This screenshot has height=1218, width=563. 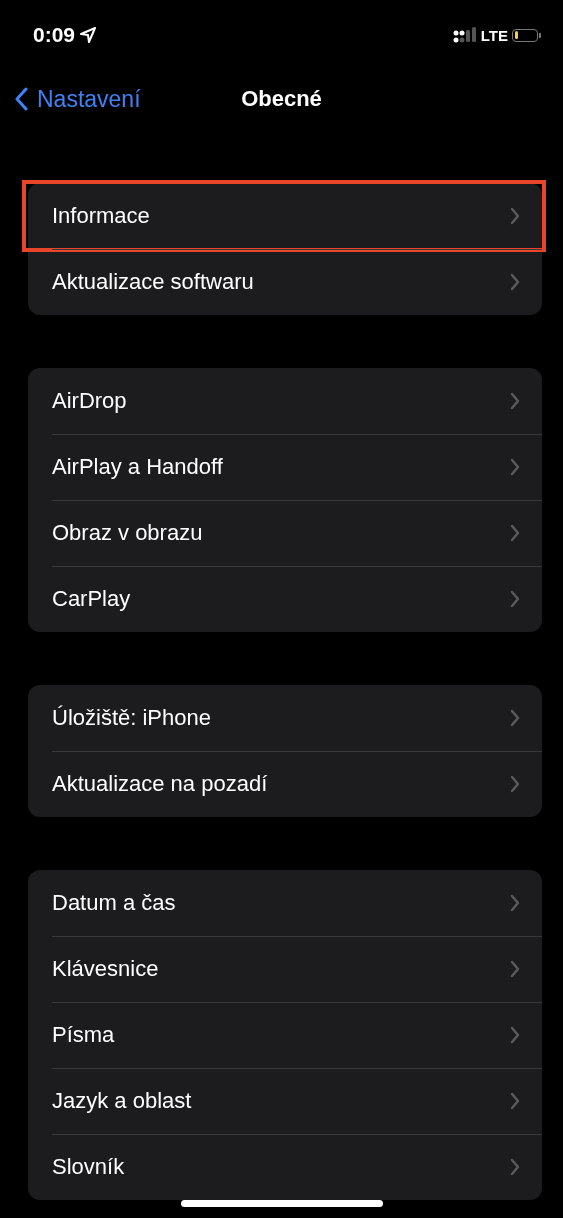 What do you see at coordinates (464, 35) in the screenshot?
I see `signal-icon` at bounding box center [464, 35].